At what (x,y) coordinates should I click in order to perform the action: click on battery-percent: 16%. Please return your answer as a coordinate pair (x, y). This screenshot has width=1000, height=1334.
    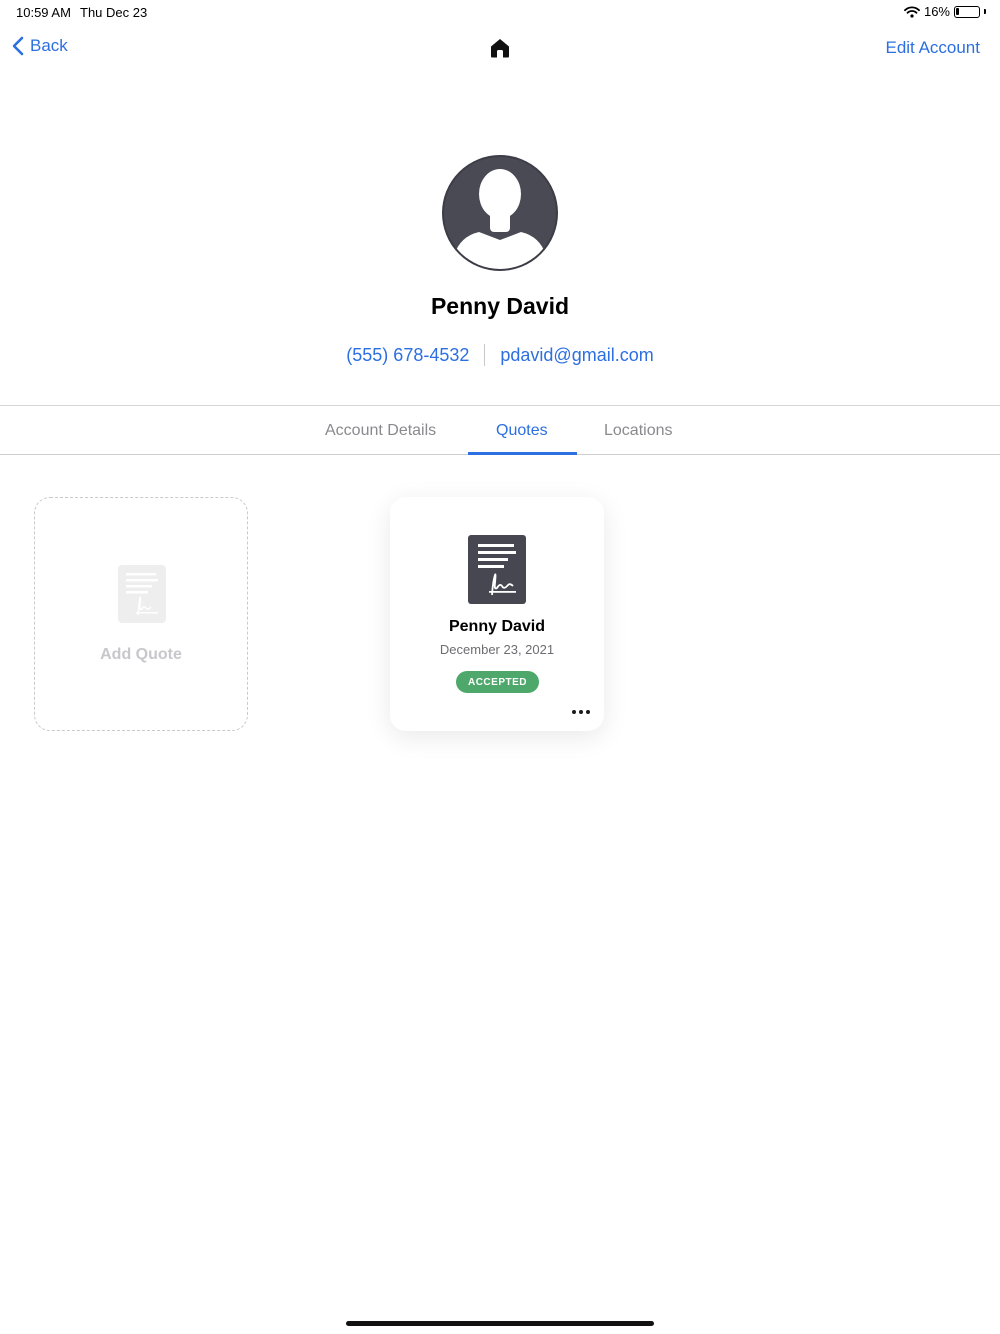
    Looking at the image, I should click on (936, 11).